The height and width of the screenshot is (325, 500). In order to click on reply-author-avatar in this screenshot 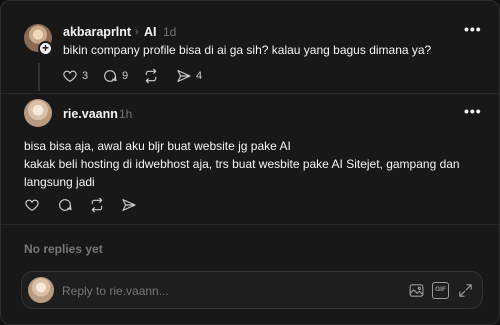, I will do `click(38, 113)`.